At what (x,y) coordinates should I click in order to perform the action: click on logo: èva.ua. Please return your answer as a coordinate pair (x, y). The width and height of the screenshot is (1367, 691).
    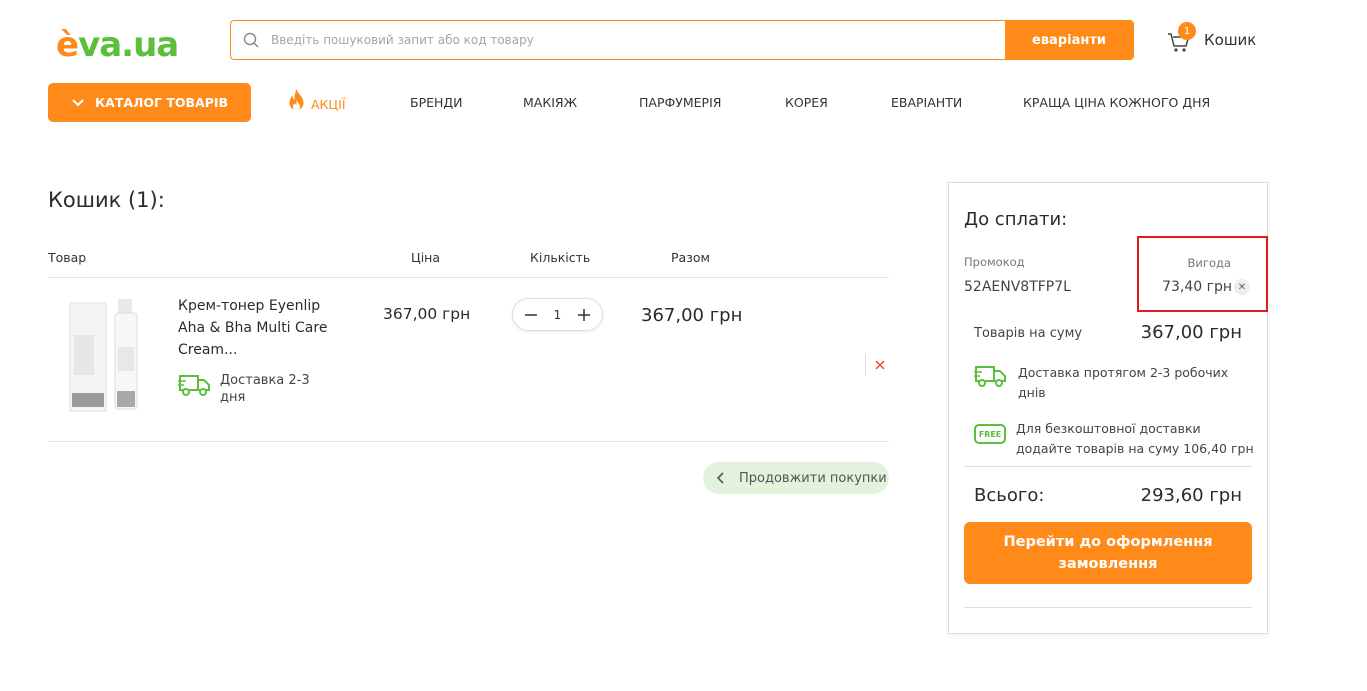
    Looking at the image, I should click on (117, 41).